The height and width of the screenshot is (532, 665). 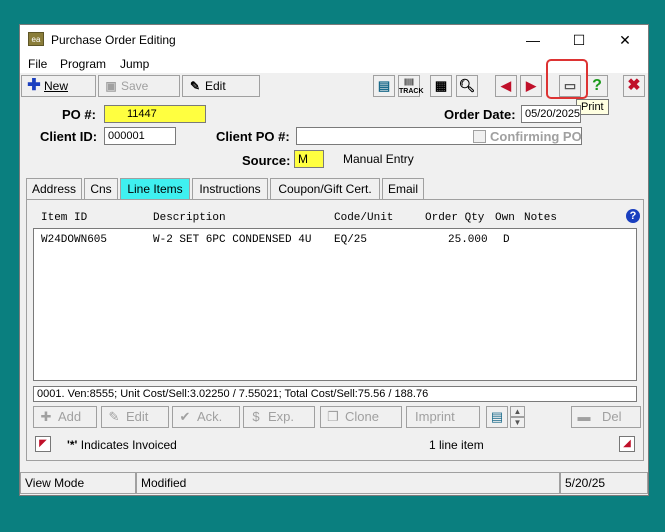 I want to click on source-label: Source:, so click(x=266, y=160).